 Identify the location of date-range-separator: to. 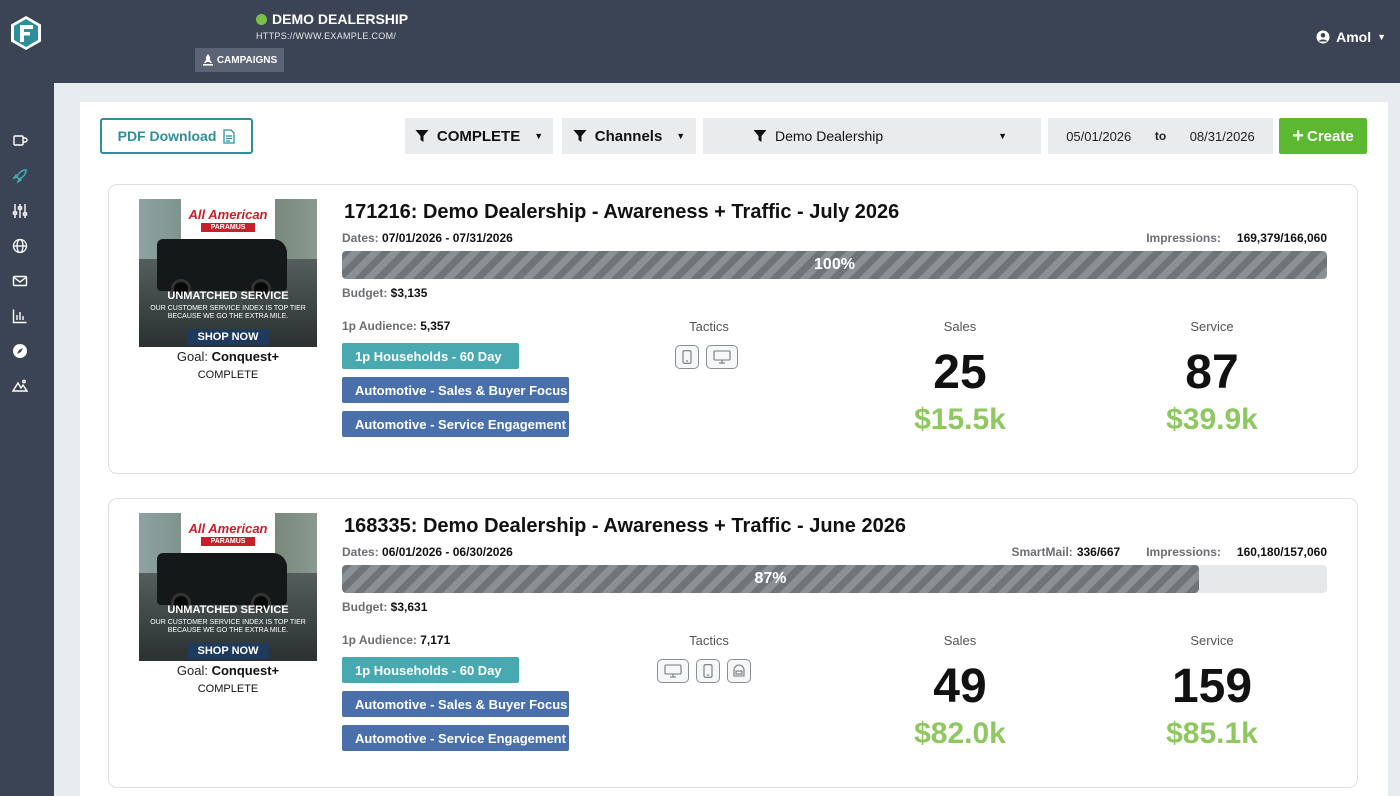
(1160, 136).